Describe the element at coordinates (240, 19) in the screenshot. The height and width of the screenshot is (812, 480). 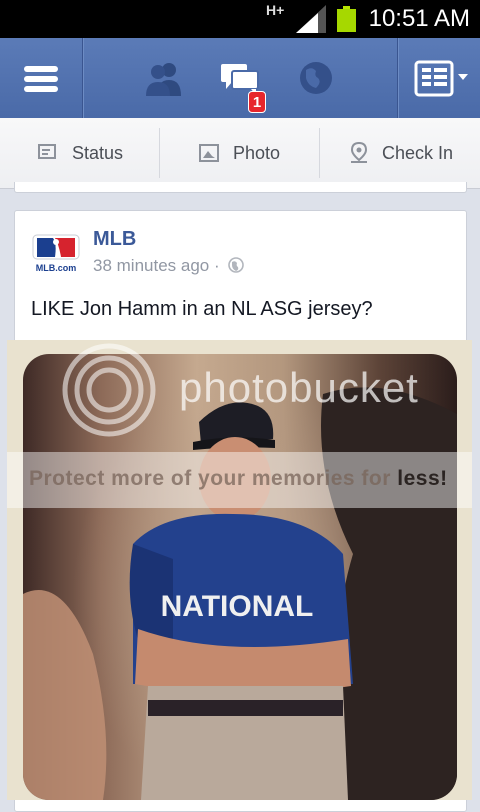
I see `status-bar: H+ 10:51 AM` at that location.